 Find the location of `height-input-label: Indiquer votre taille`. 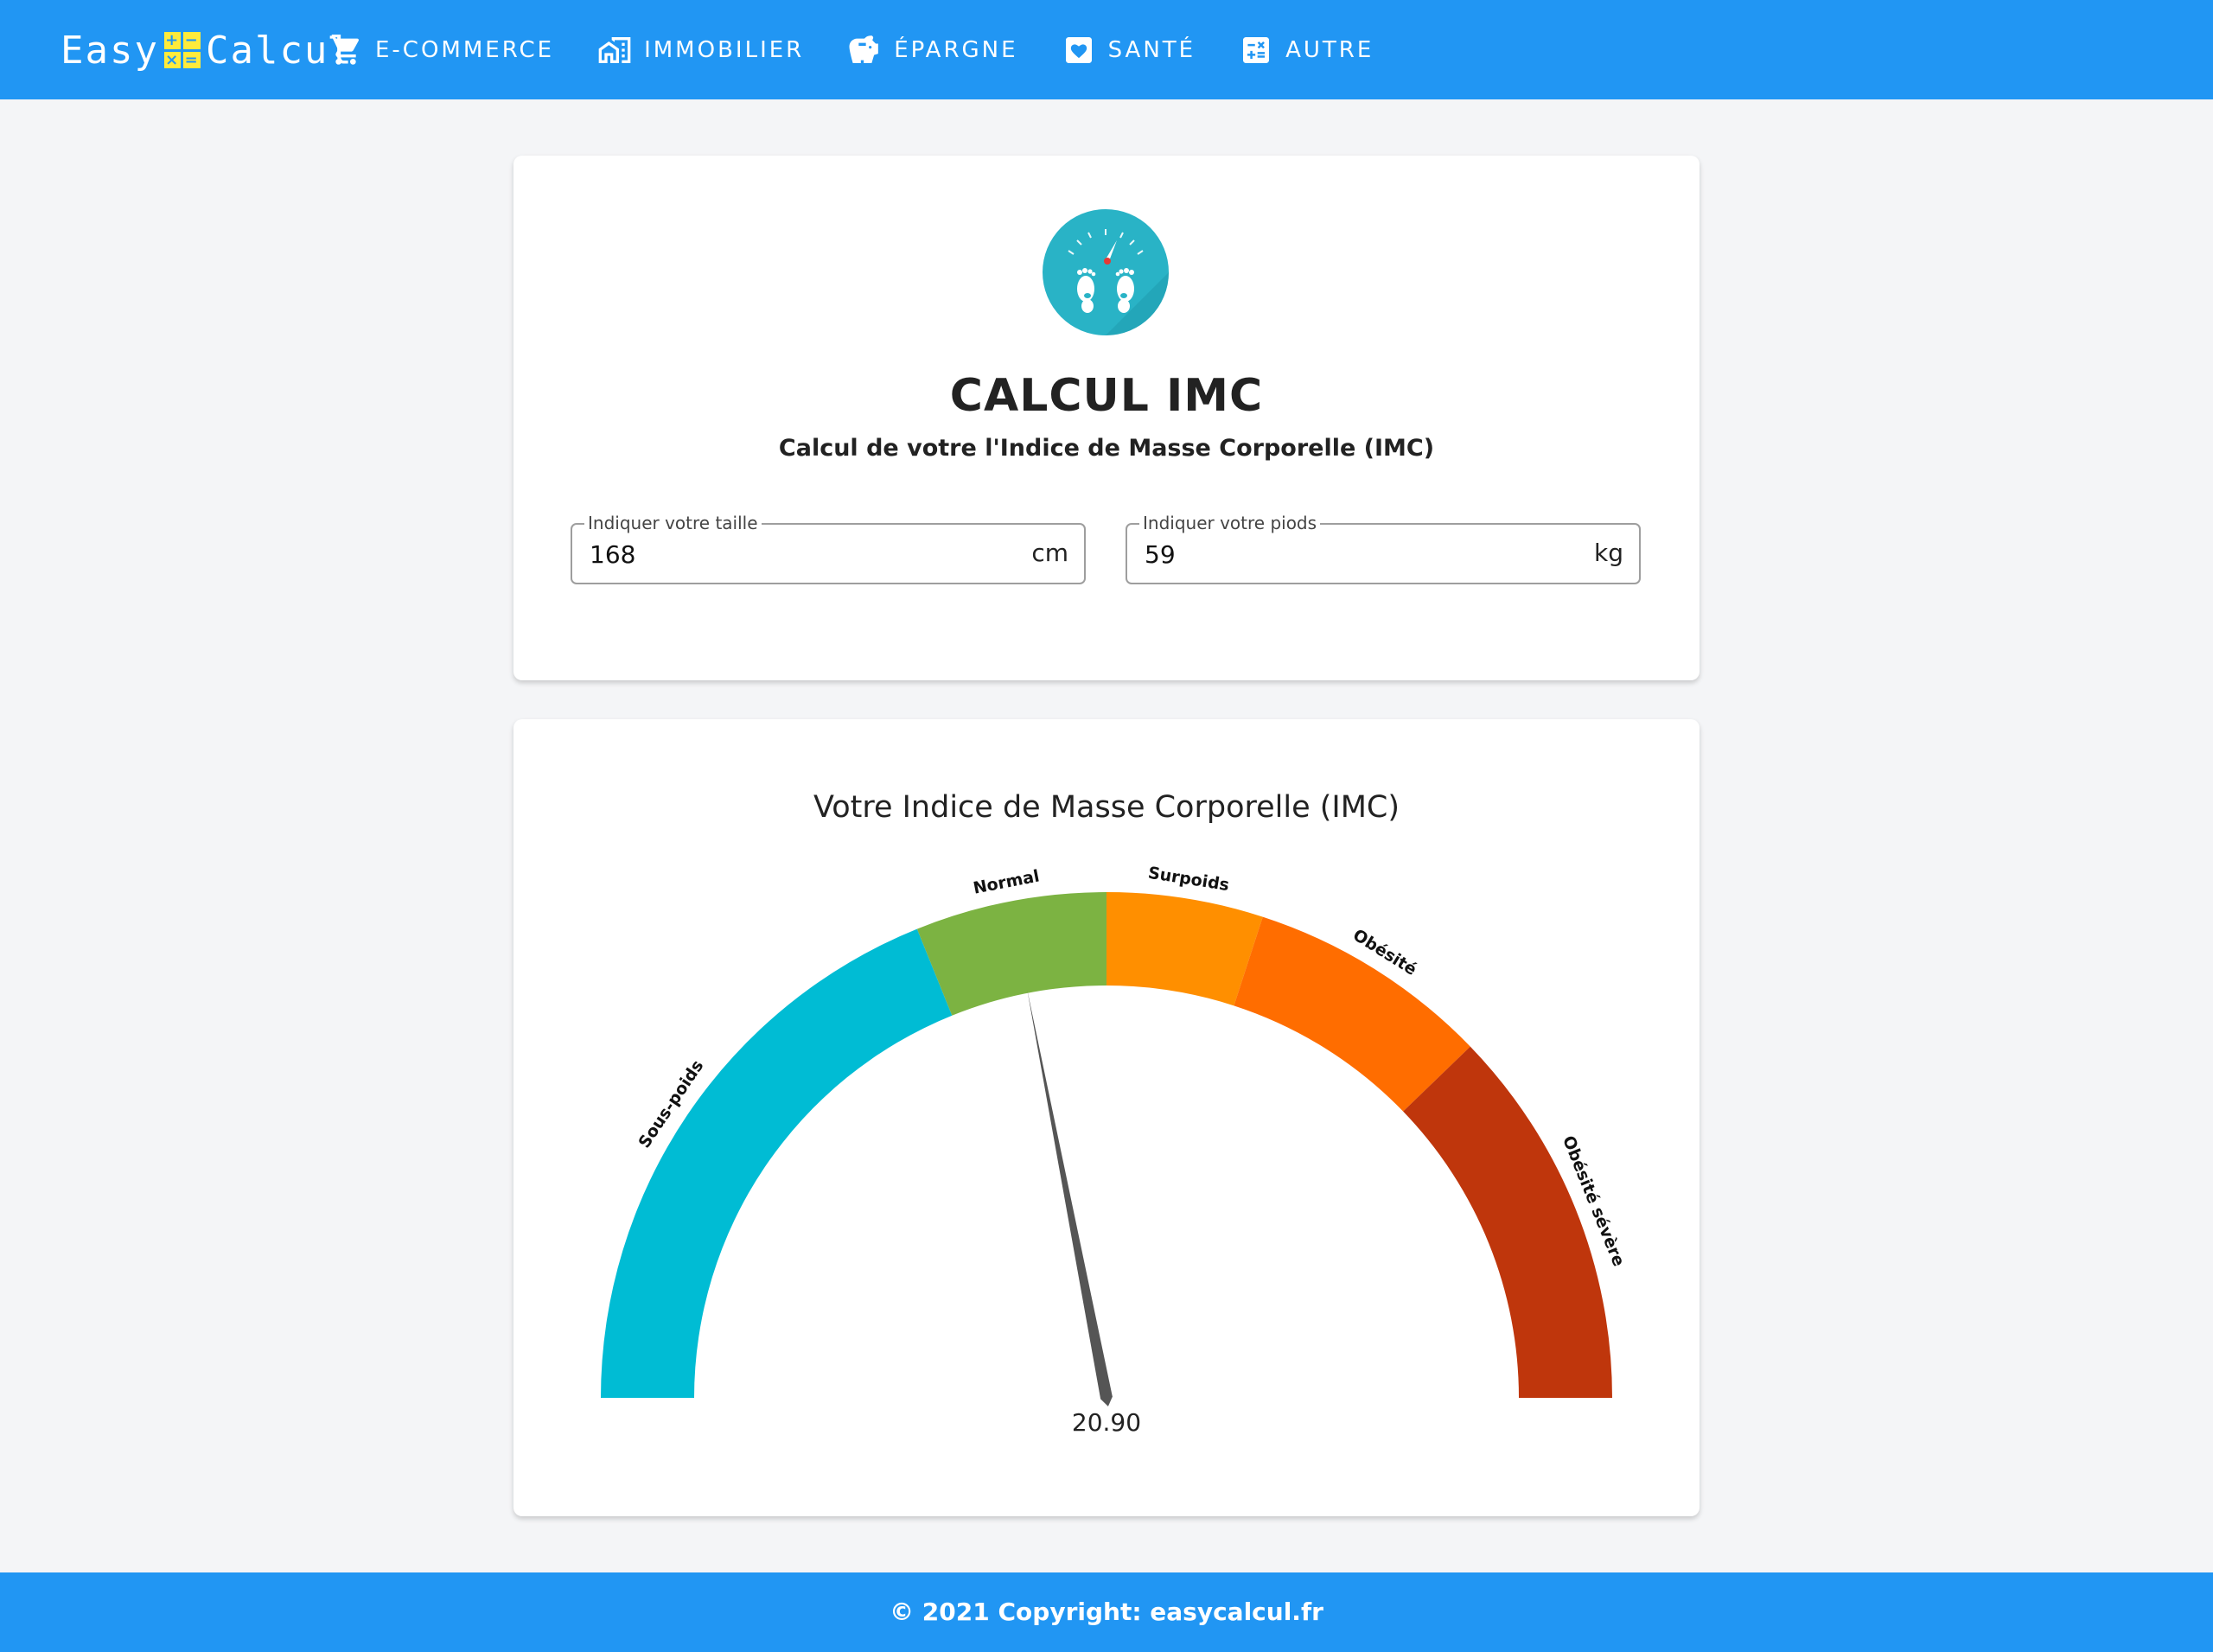

height-input-label: Indiquer votre taille is located at coordinates (673, 523).